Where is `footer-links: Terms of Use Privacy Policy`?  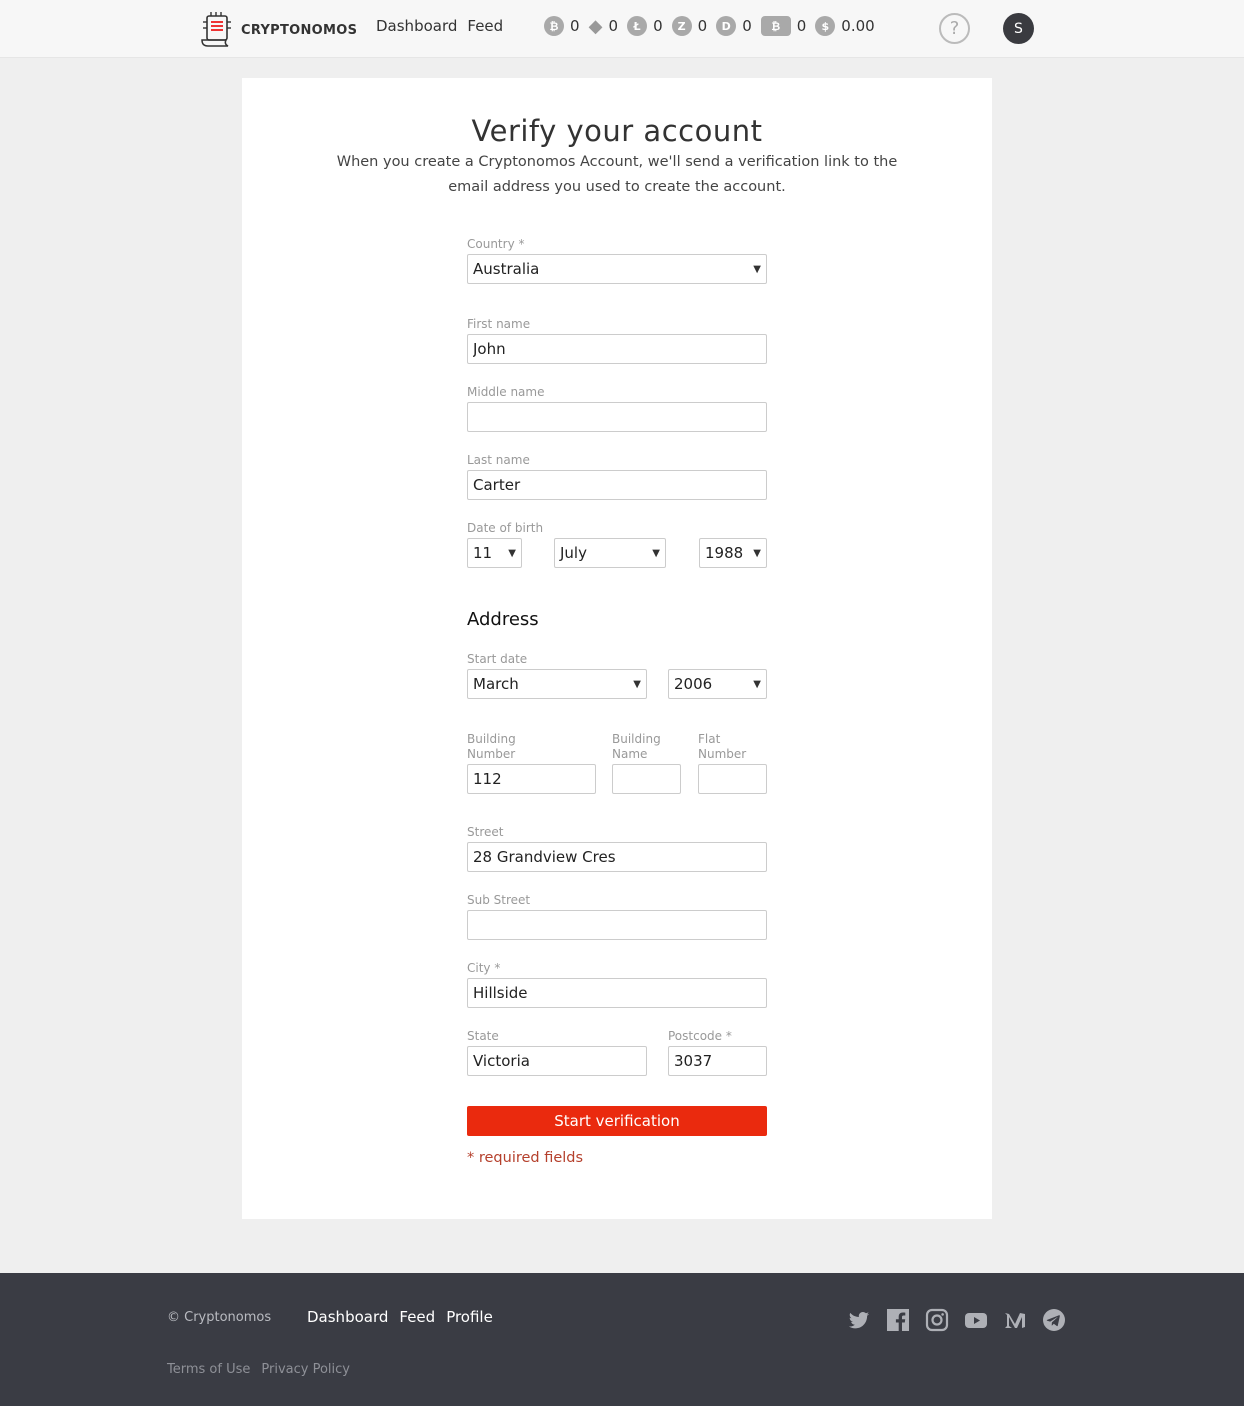
footer-links: Terms of Use Privacy Policy is located at coordinates (258, 1369).